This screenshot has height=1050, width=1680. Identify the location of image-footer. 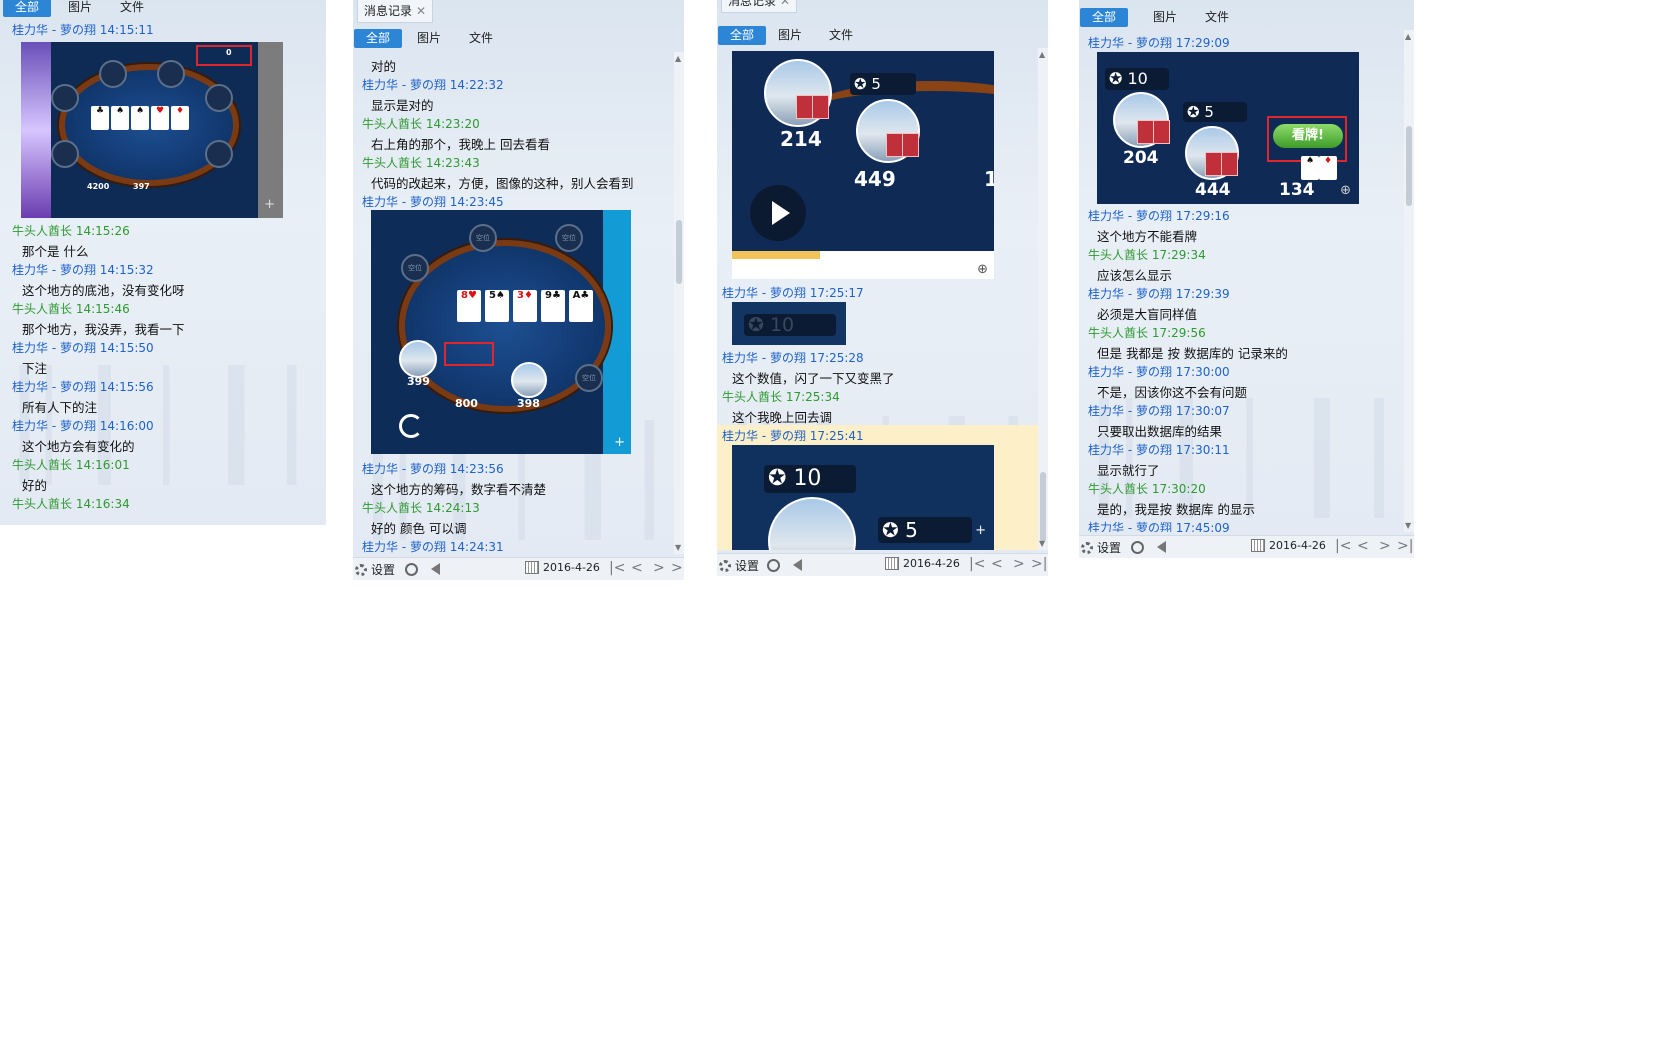
(863, 269).